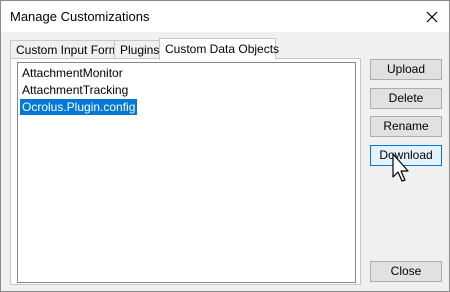  I want to click on list-item-selected: Ocrolus.Plugin.config, so click(79, 107).